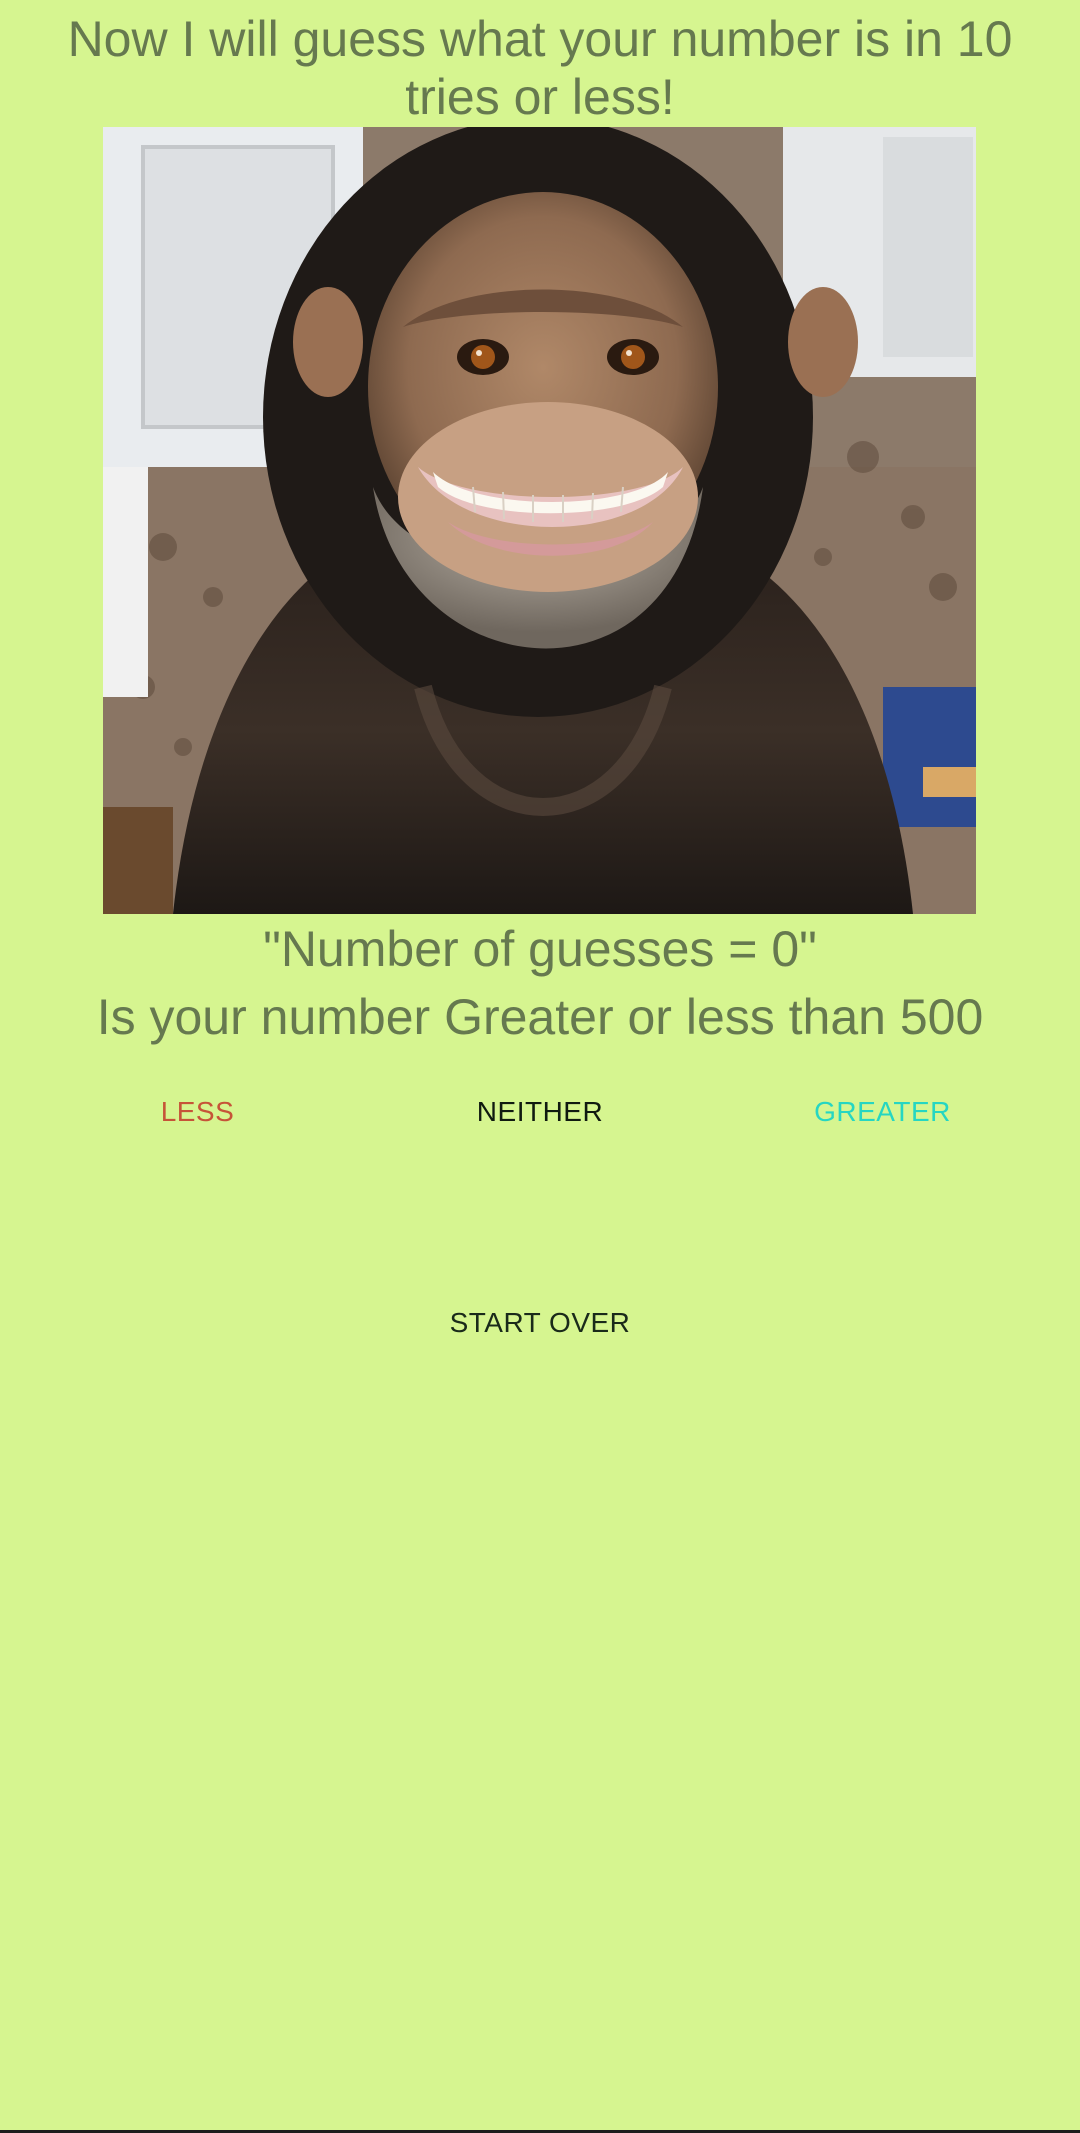  I want to click on start-over-button: START OVER, so click(540, 1323).